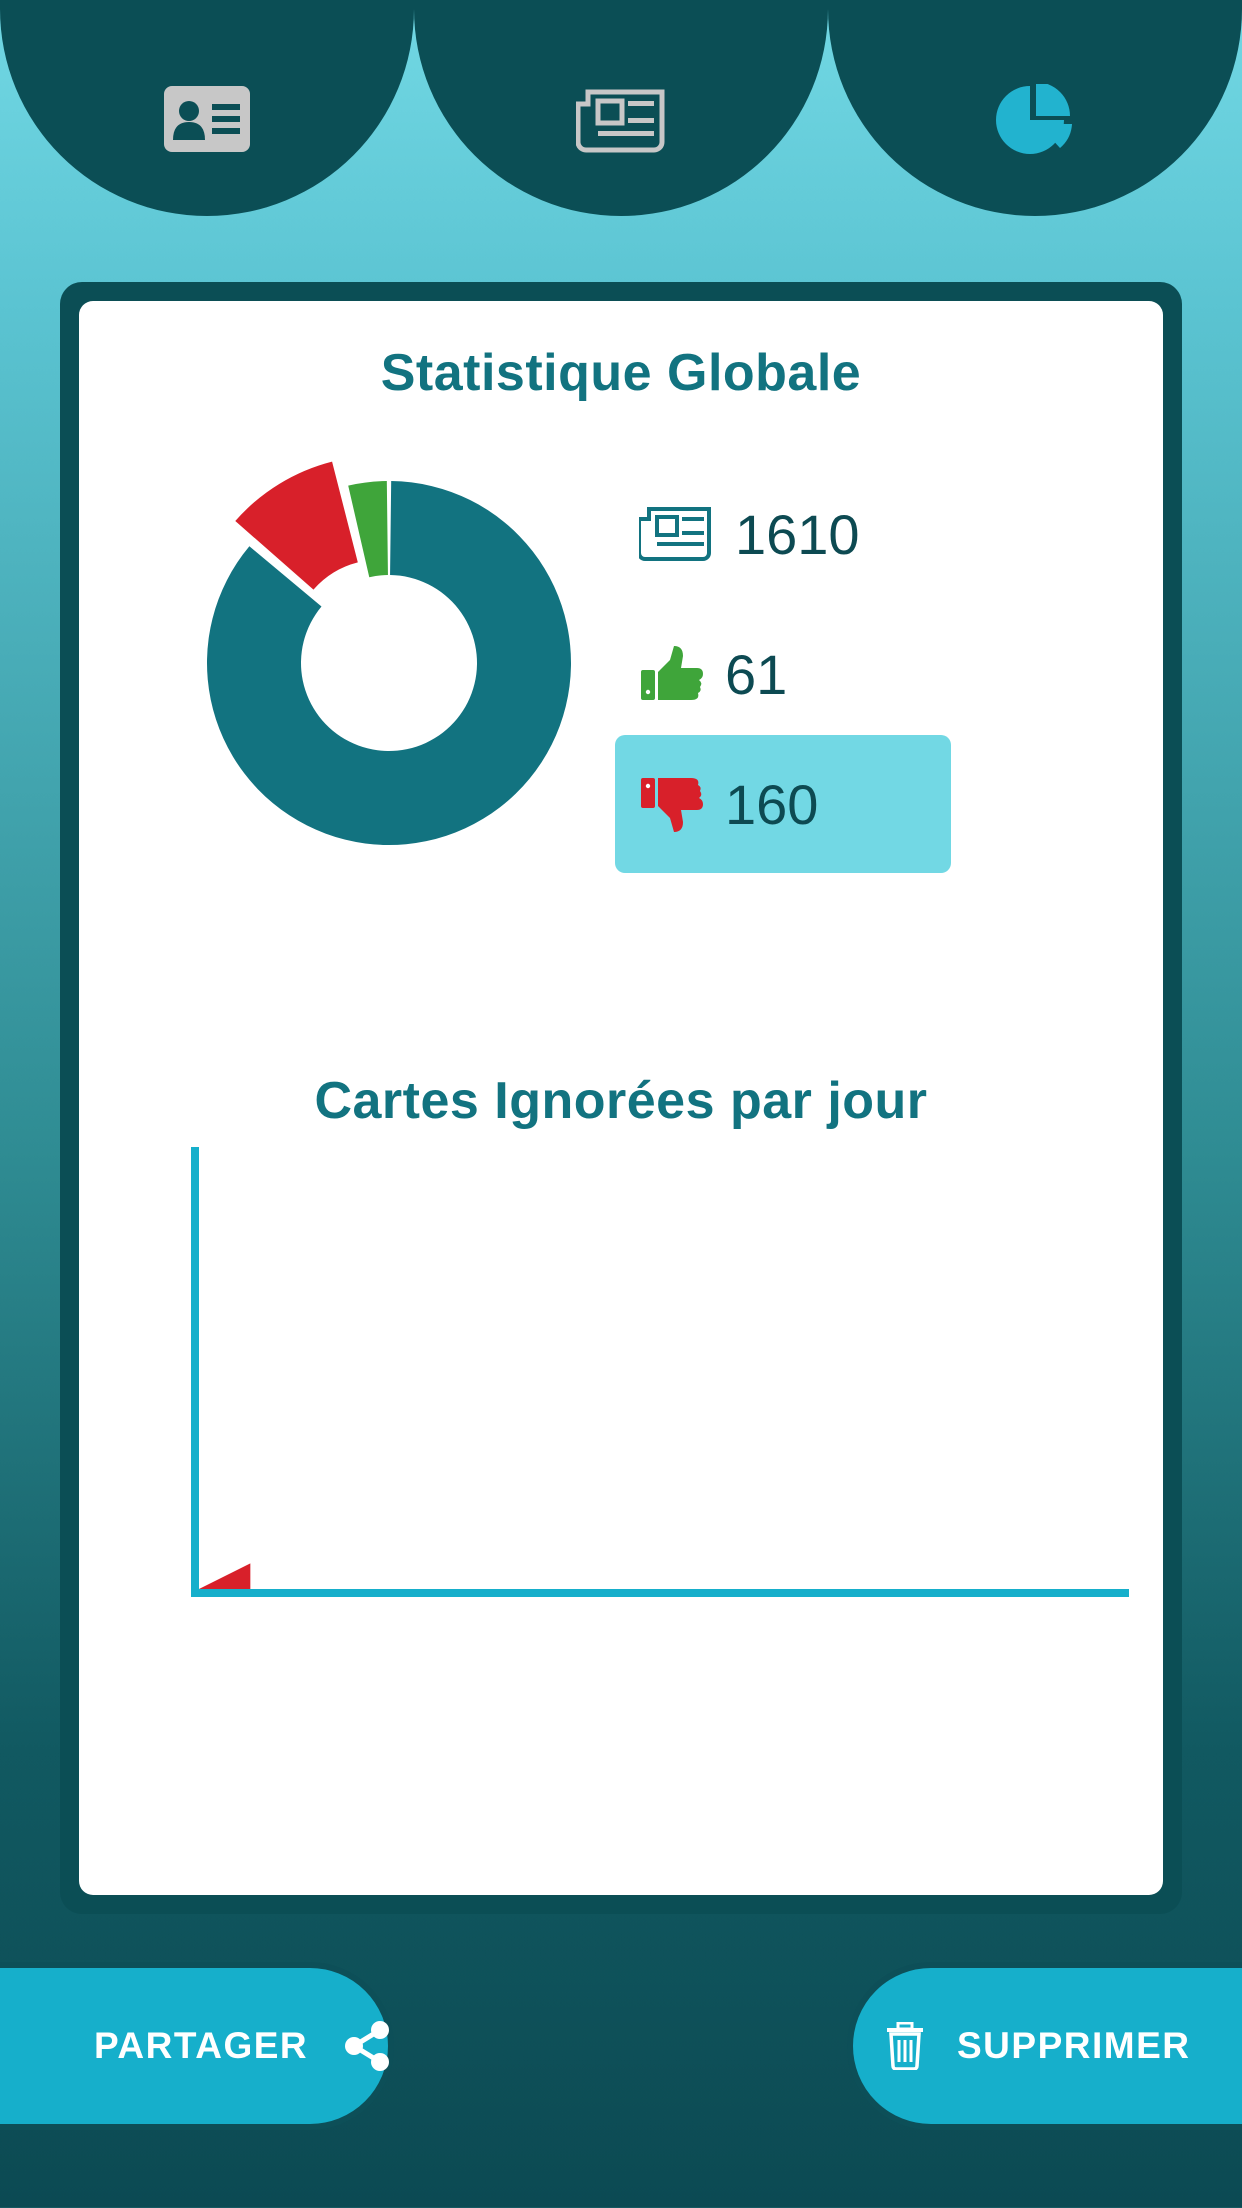 The image size is (1242, 2208). Describe the element at coordinates (367, 2046) in the screenshot. I see `share-icon` at that location.